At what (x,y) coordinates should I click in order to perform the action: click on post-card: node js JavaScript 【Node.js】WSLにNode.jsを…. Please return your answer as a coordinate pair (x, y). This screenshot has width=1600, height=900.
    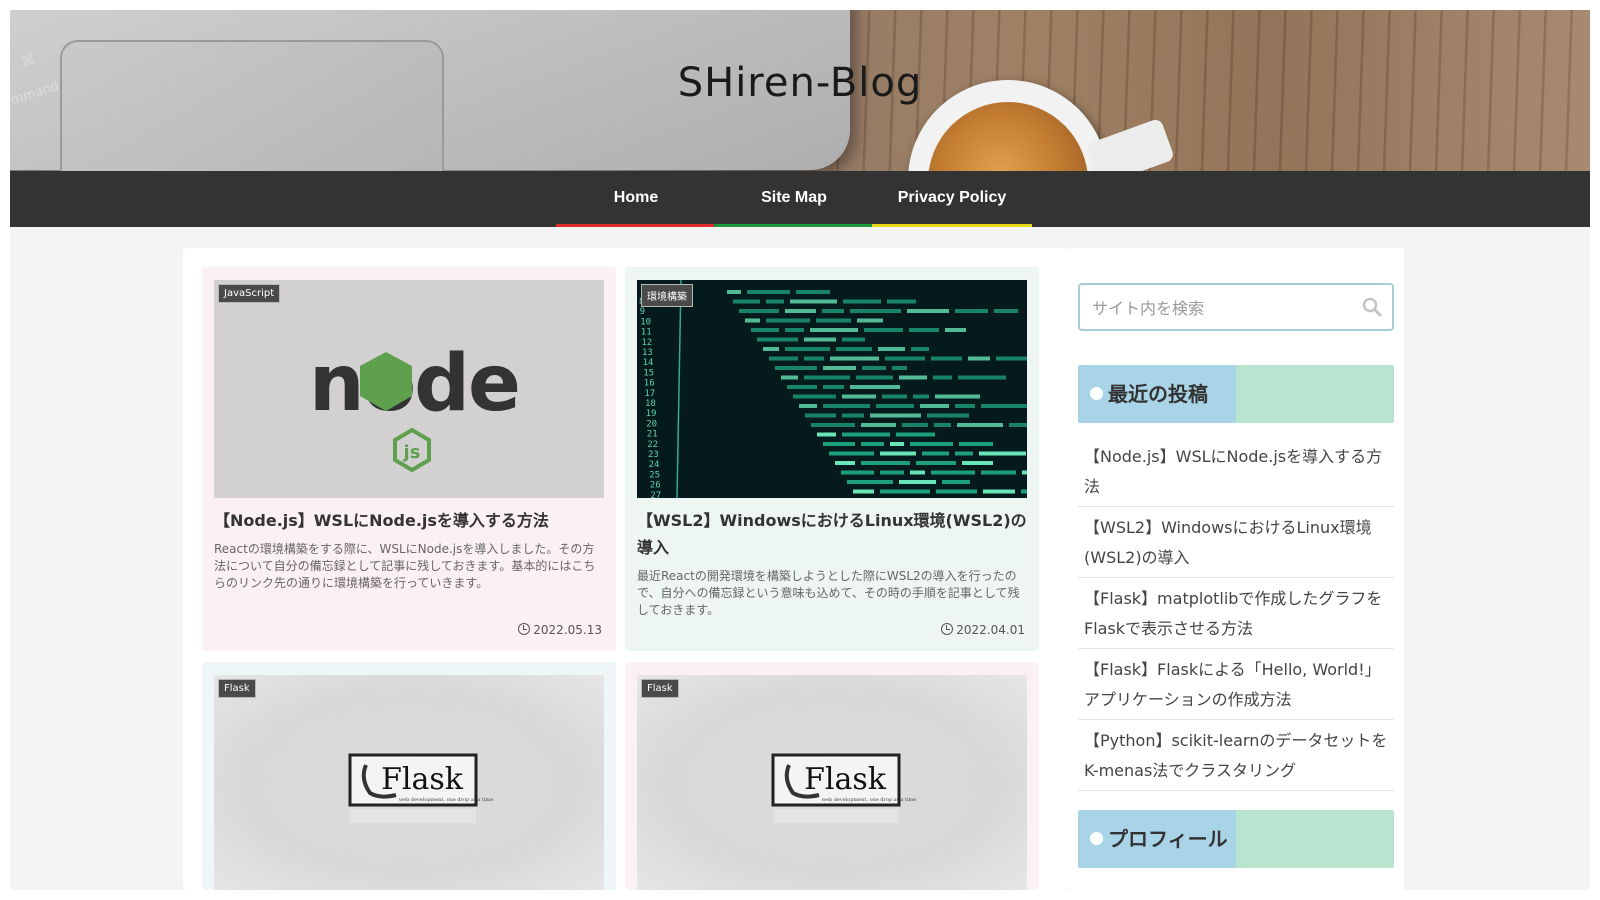
    Looking at the image, I should click on (409, 459).